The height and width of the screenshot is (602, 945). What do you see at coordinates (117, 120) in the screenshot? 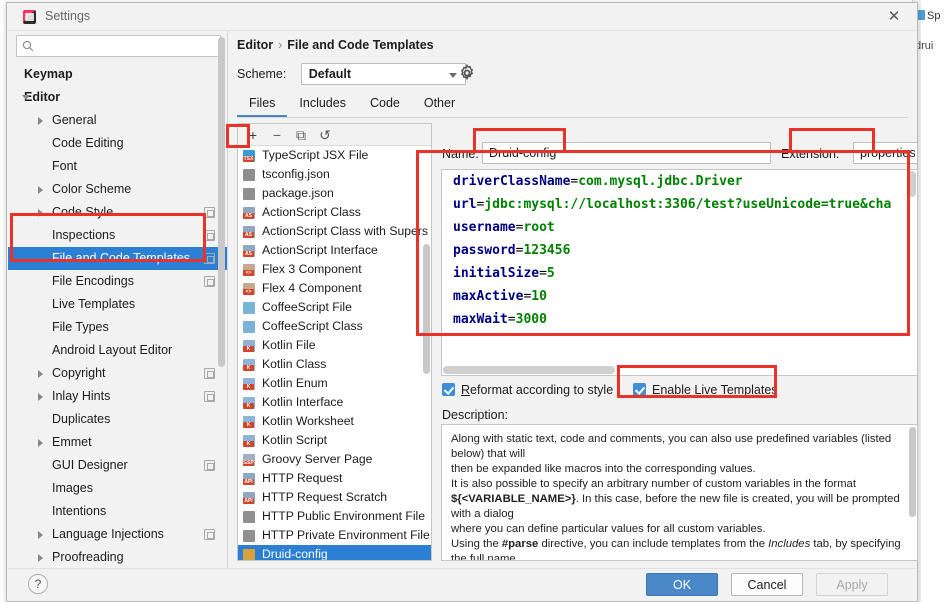
I see `sidebar-item-general: General` at bounding box center [117, 120].